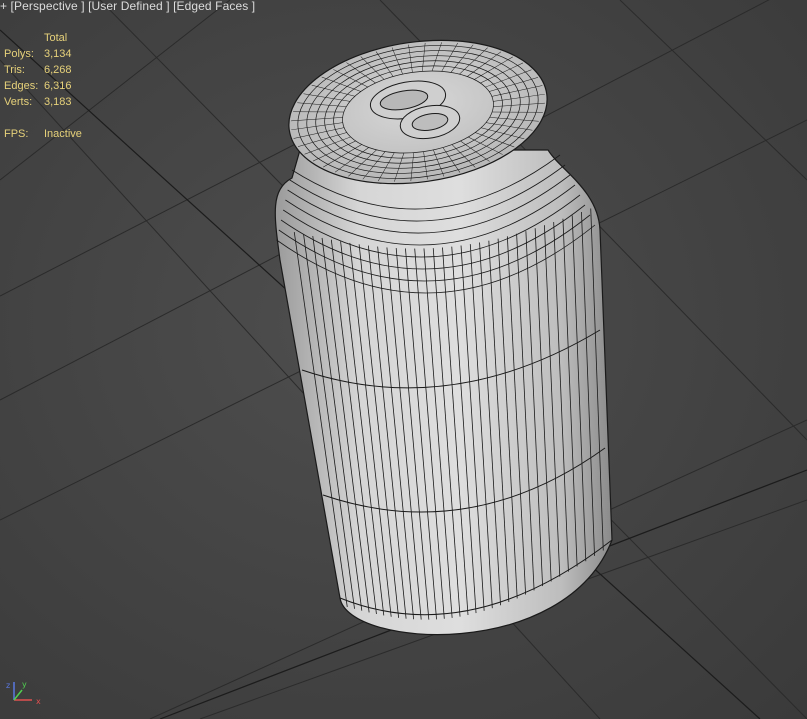 The image size is (807, 719). I want to click on xyz-gizmo-icon: z x y, so click(23, 693).